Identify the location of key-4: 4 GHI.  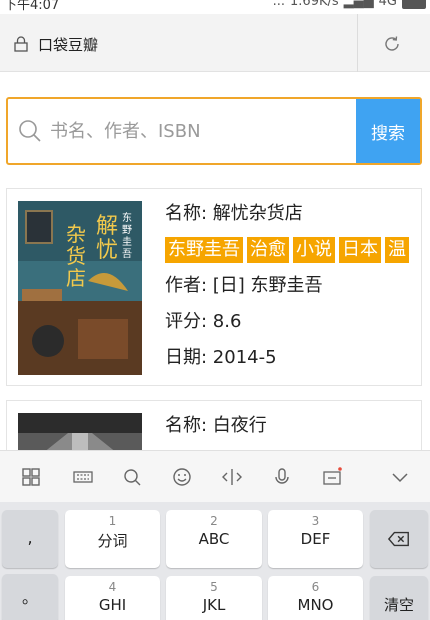
(112, 598).